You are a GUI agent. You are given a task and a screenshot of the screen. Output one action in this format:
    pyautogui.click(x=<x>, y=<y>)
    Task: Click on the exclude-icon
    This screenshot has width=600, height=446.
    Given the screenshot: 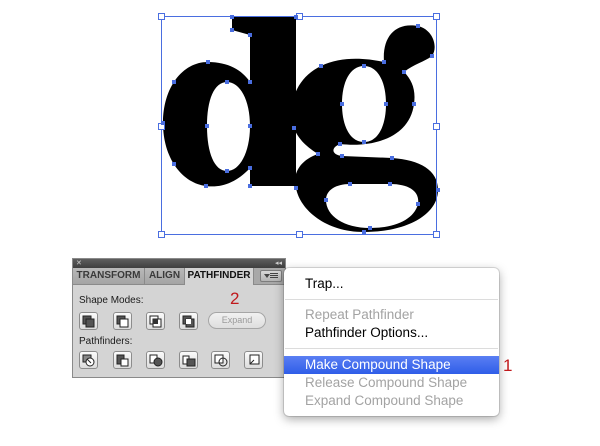 What is the action you would take?
    pyautogui.click(x=188, y=321)
    